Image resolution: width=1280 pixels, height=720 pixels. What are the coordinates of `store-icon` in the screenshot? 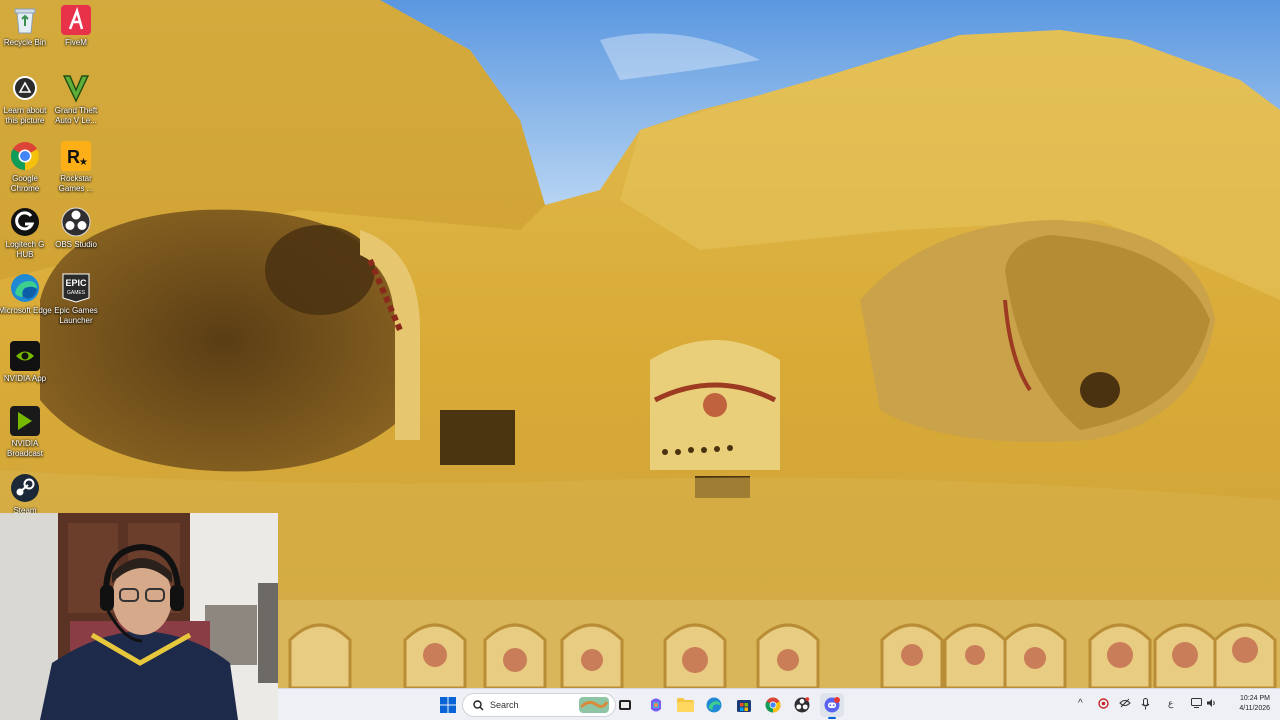 It's located at (744, 706).